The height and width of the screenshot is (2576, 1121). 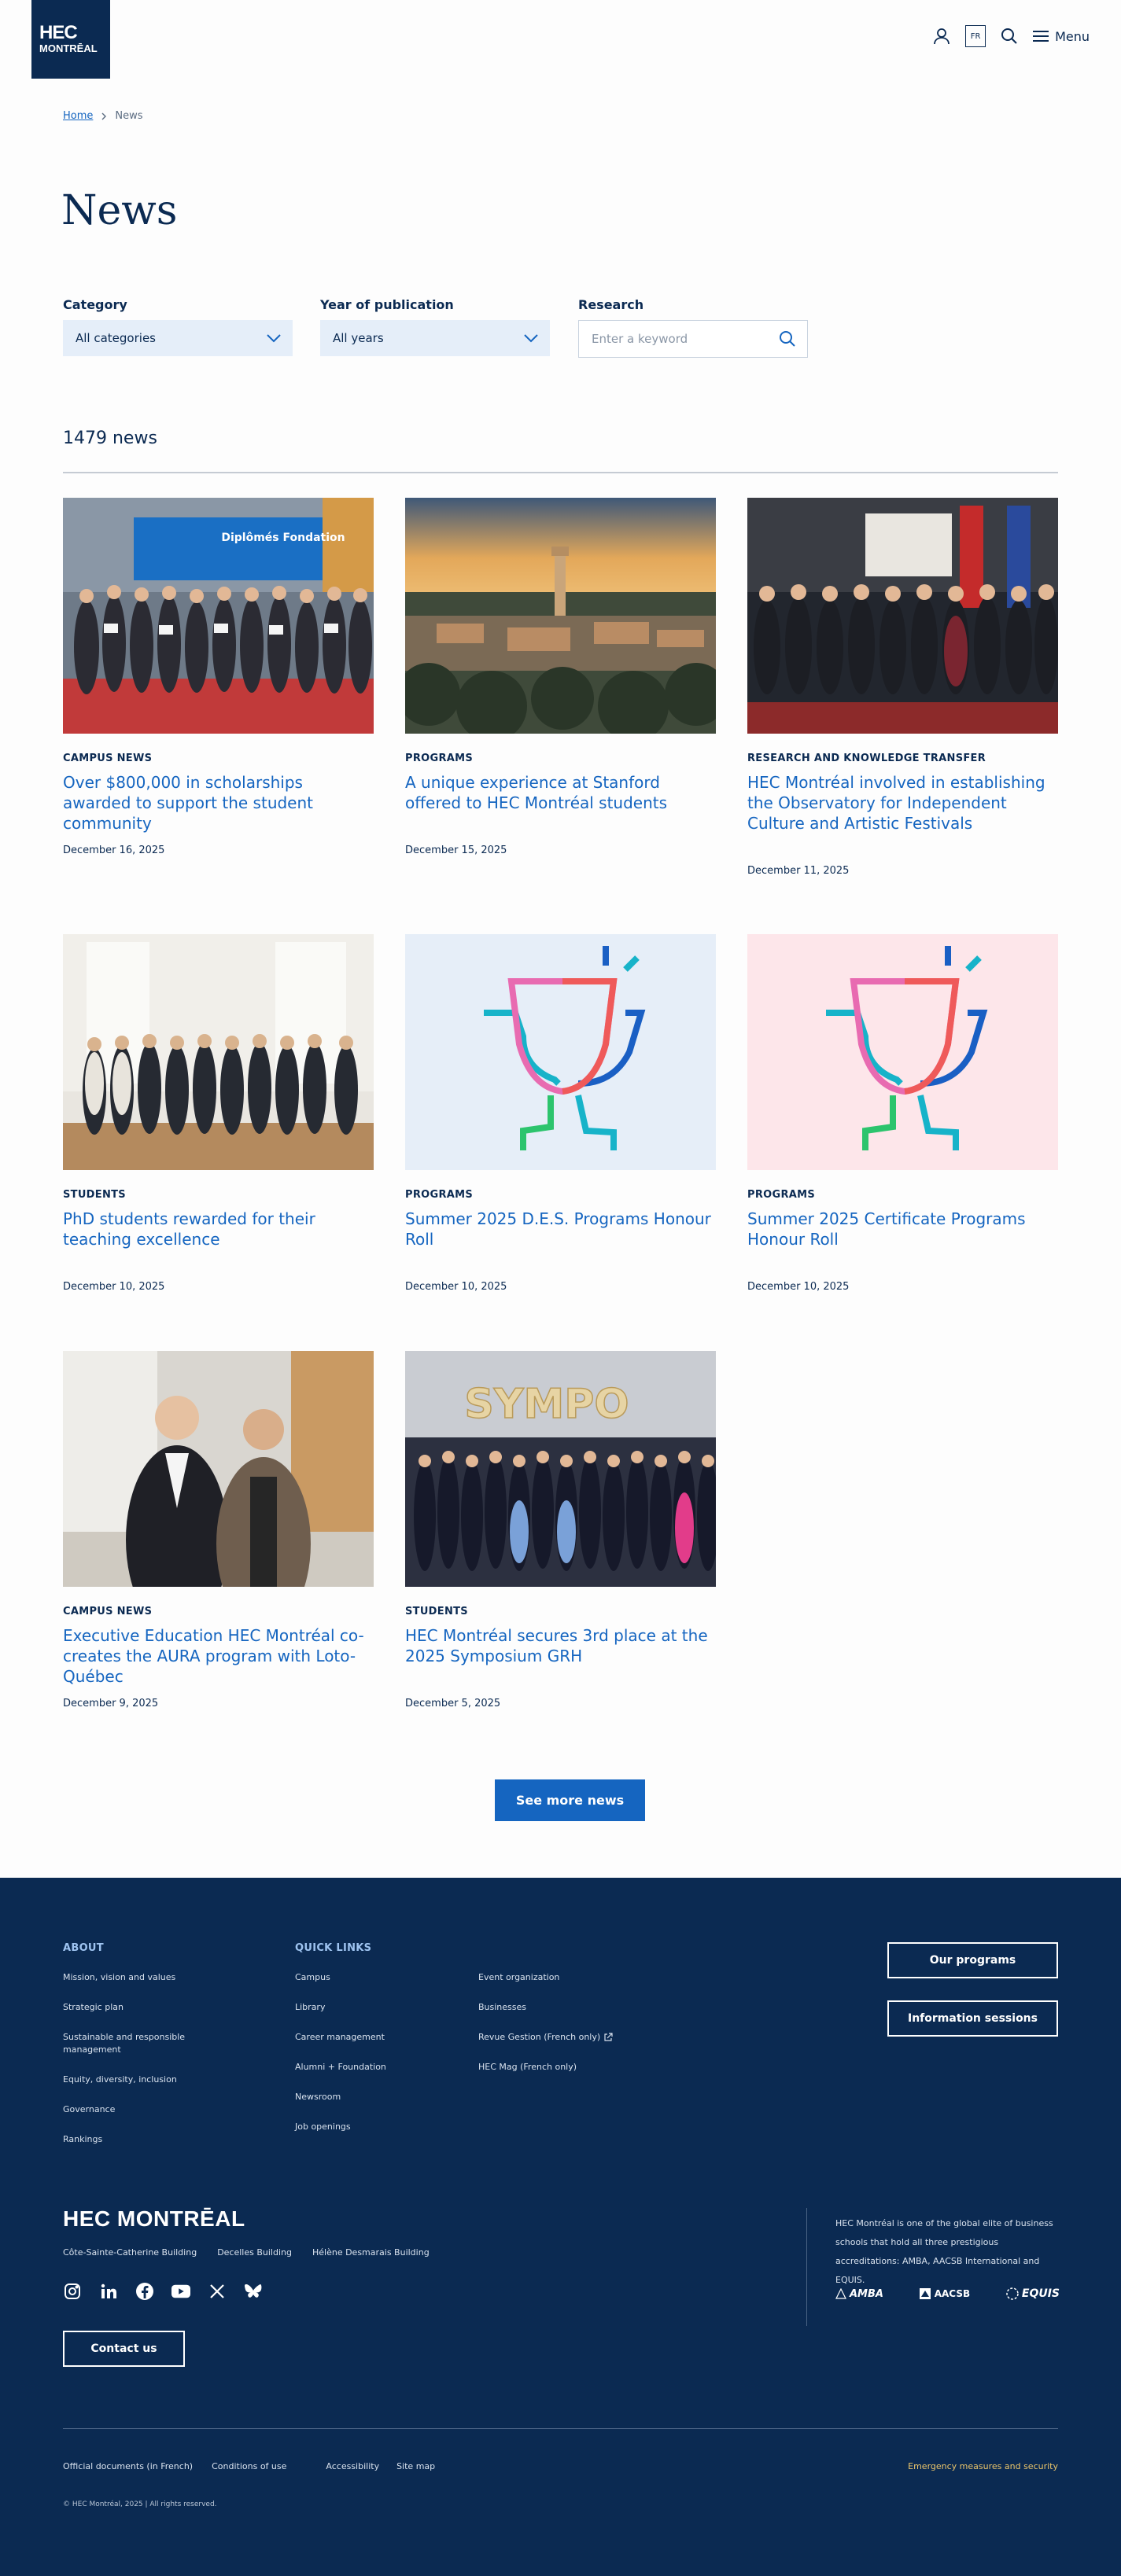 I want to click on category-filter: Category All categories, so click(x=178, y=326).